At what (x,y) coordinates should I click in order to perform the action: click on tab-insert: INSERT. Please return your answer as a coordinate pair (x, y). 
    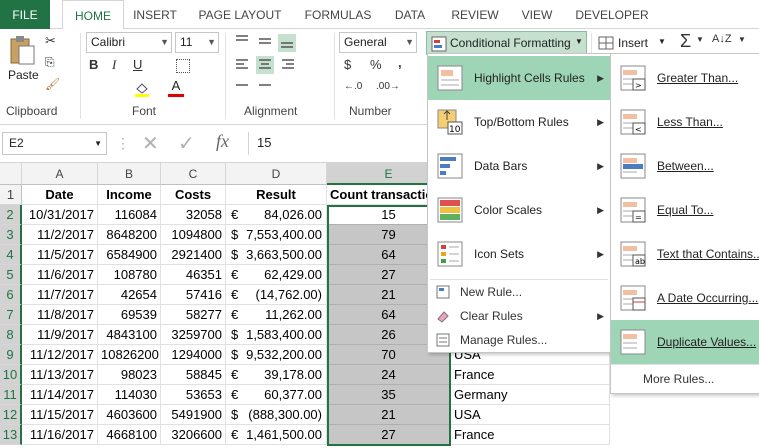
    Looking at the image, I should click on (155, 14).